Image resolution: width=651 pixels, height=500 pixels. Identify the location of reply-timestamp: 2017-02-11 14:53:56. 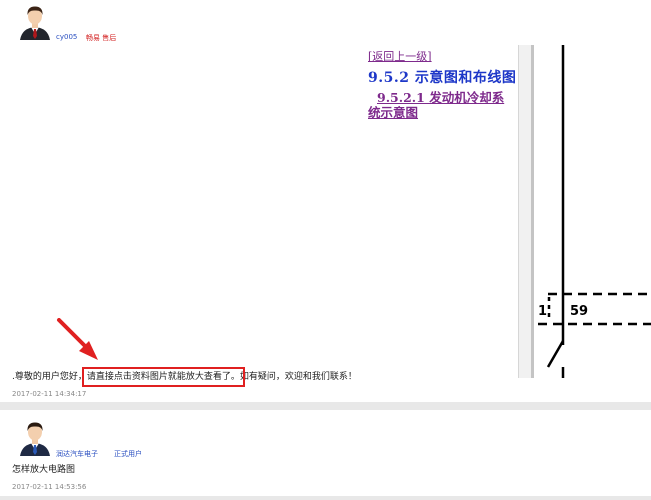
(49, 487).